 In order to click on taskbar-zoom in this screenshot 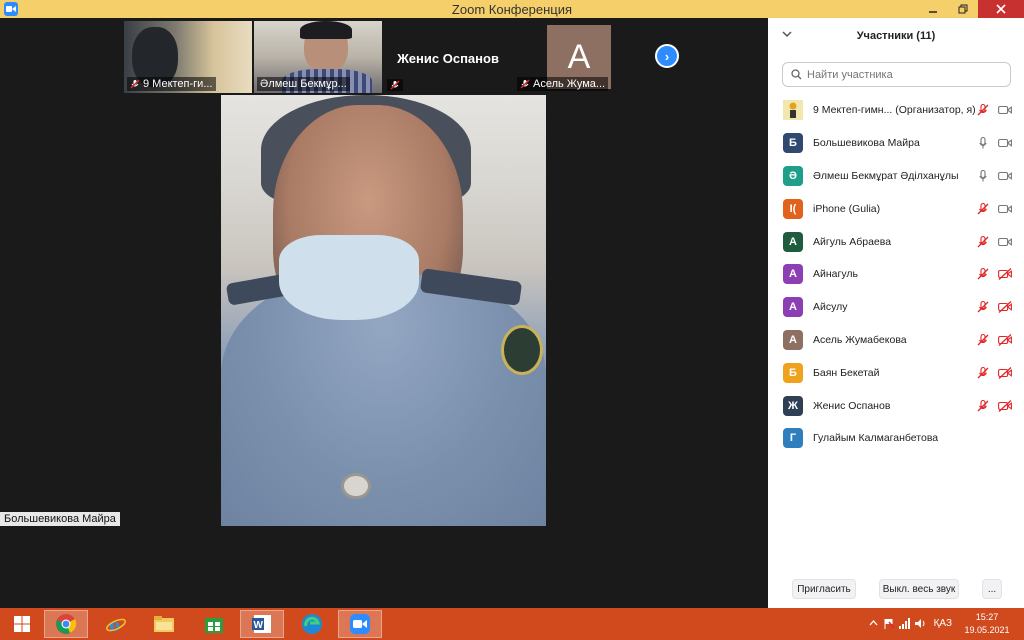, I will do `click(360, 624)`.